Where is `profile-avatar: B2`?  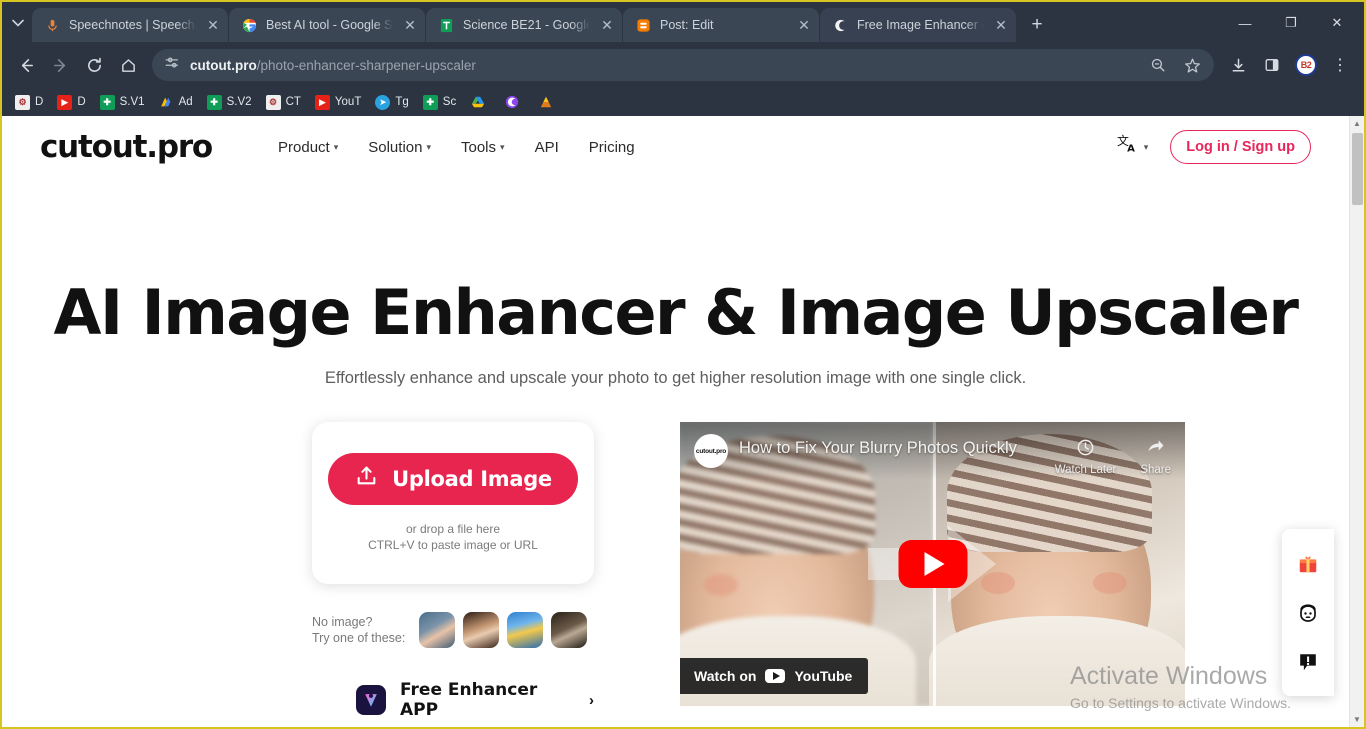 profile-avatar: B2 is located at coordinates (1306, 65).